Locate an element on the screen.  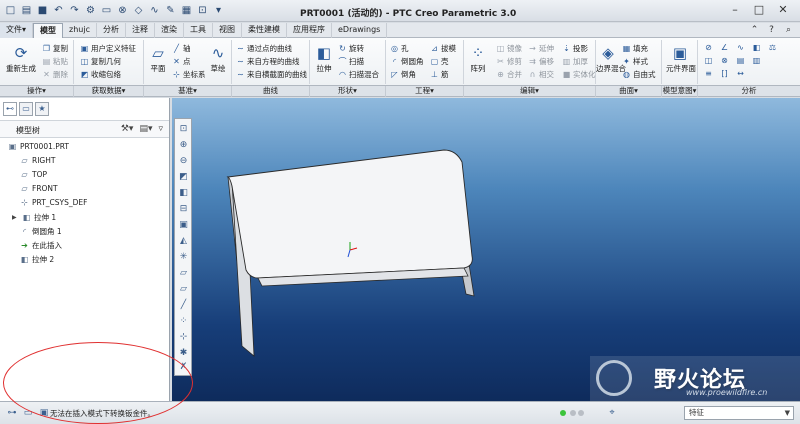
regenerate-icon: ⚙ is located at coordinates (90, 10).